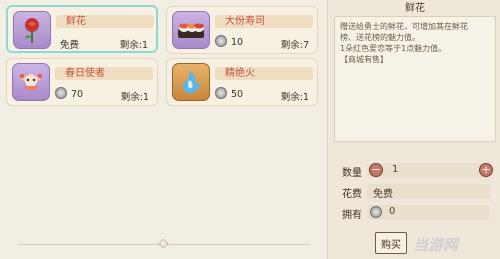 The image size is (500, 259). I want to click on cost-label: 花费, so click(352, 194).